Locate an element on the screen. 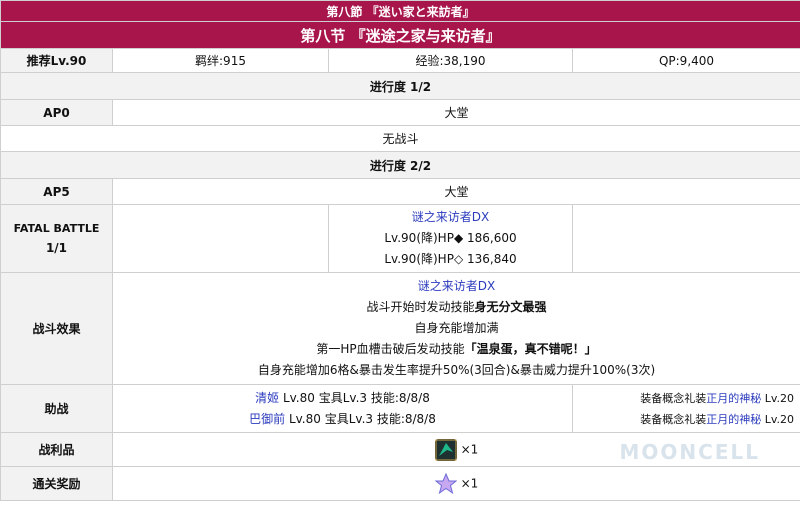 The image size is (800, 510). cn-title: 第八节 『迷途之家与来访者』 is located at coordinates (400, 35).